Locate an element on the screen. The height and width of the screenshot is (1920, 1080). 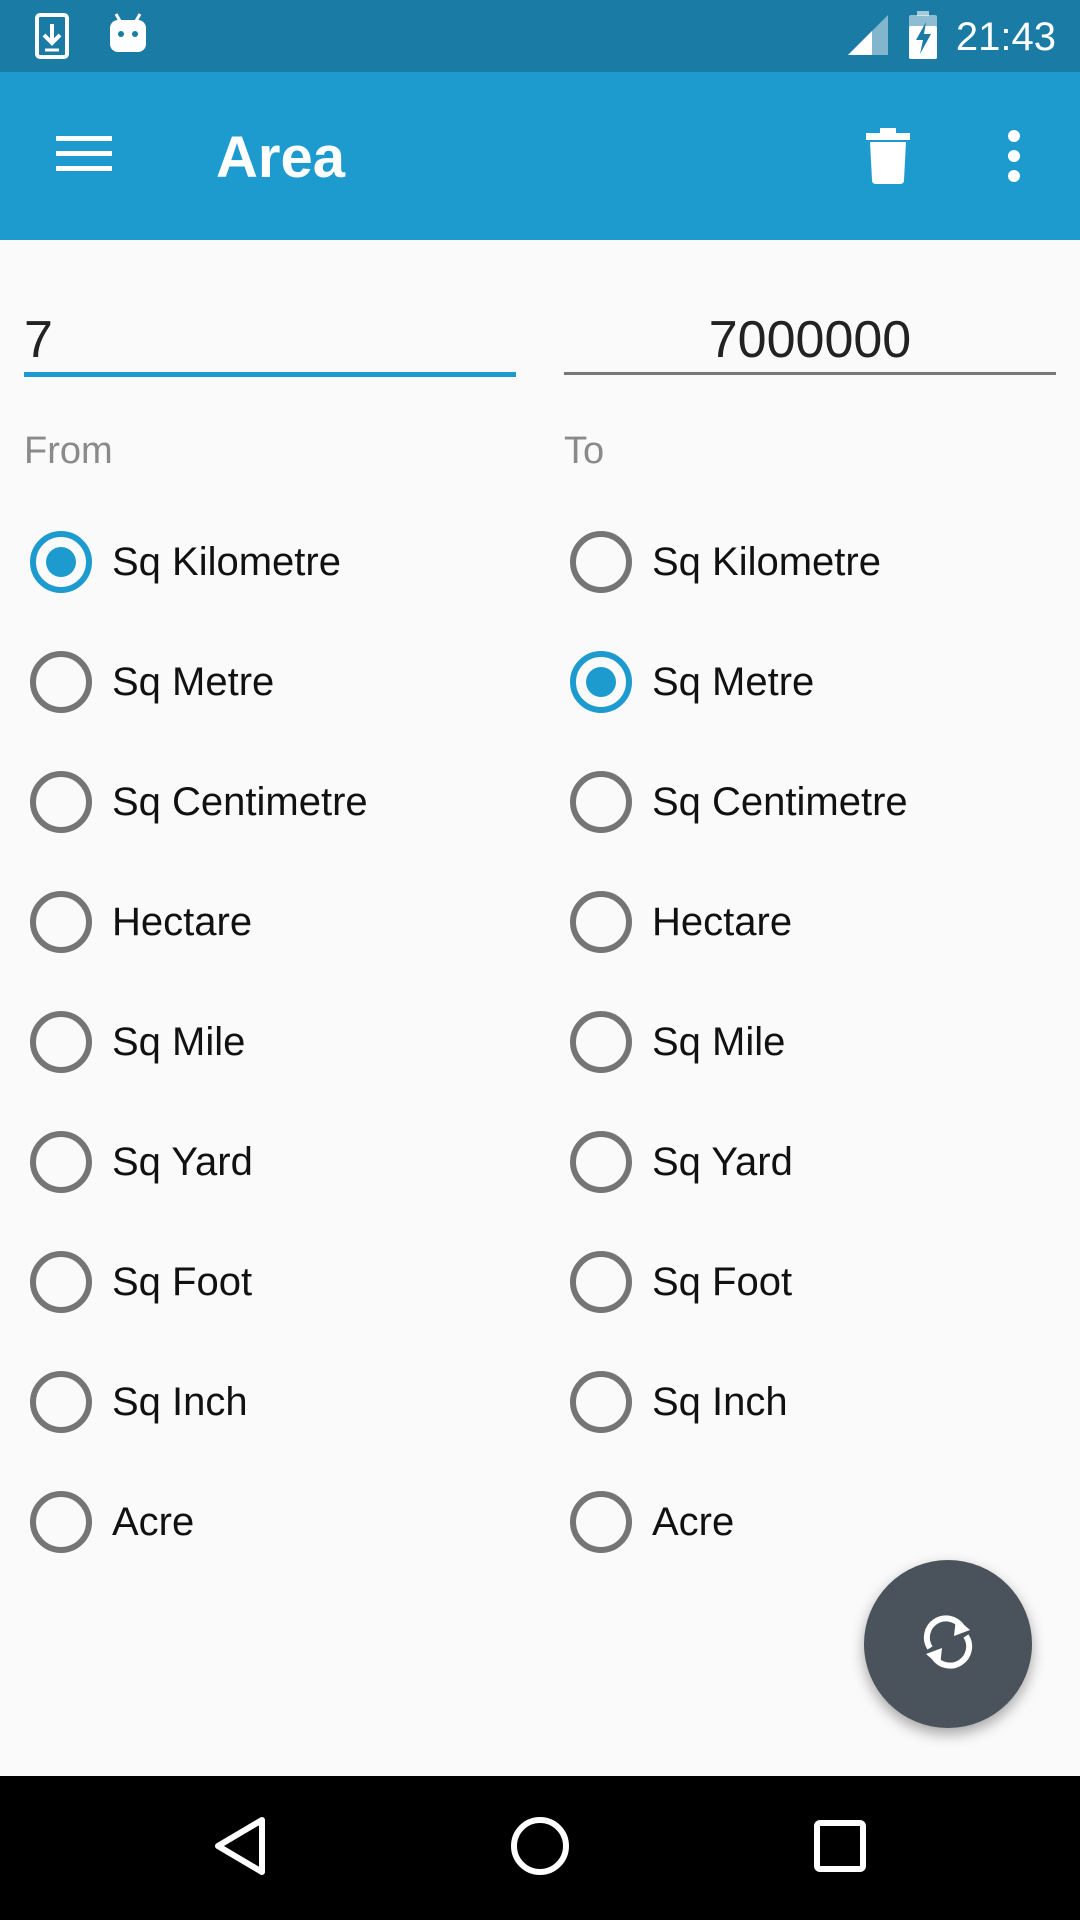
to-label: To is located at coordinates (584, 451).